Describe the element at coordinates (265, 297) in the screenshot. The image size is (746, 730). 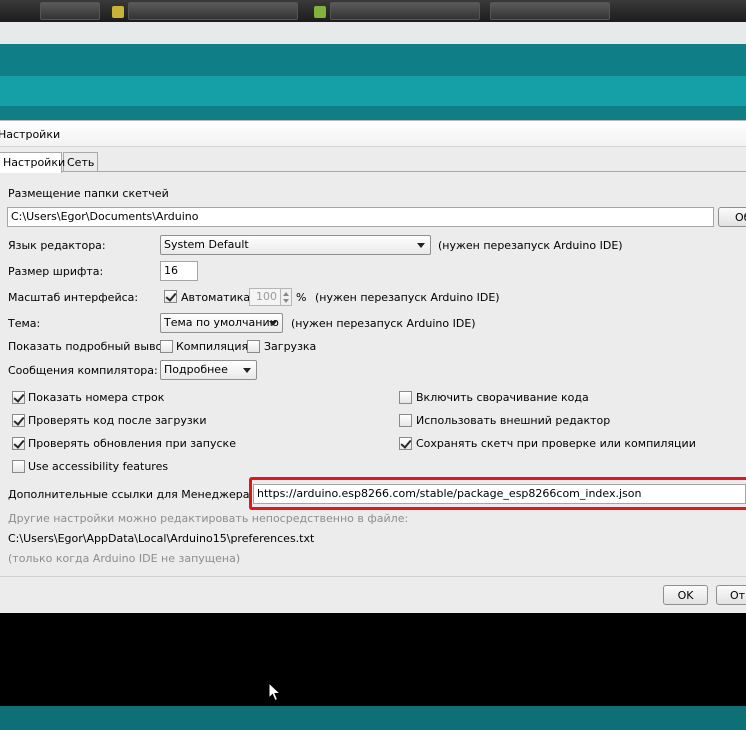
I see `scale-value-input: 100` at that location.